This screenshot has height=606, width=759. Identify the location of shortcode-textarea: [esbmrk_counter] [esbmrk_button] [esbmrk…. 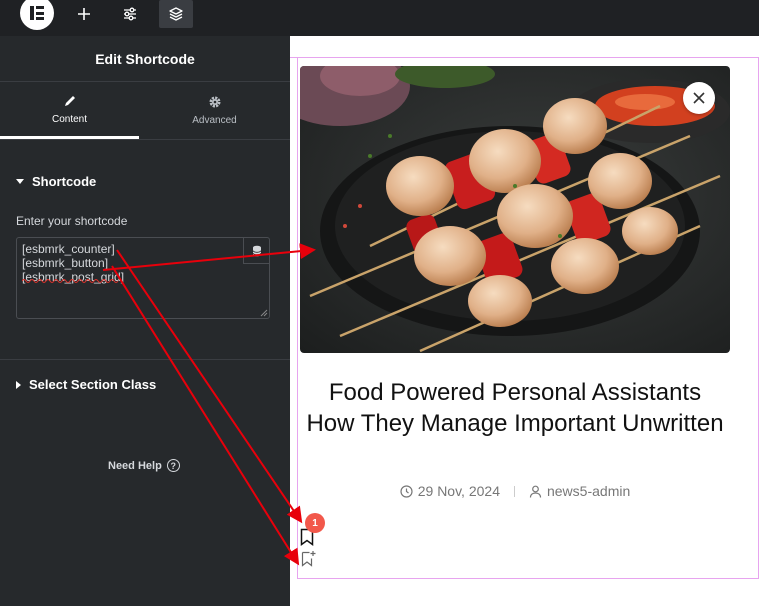
(143, 278).